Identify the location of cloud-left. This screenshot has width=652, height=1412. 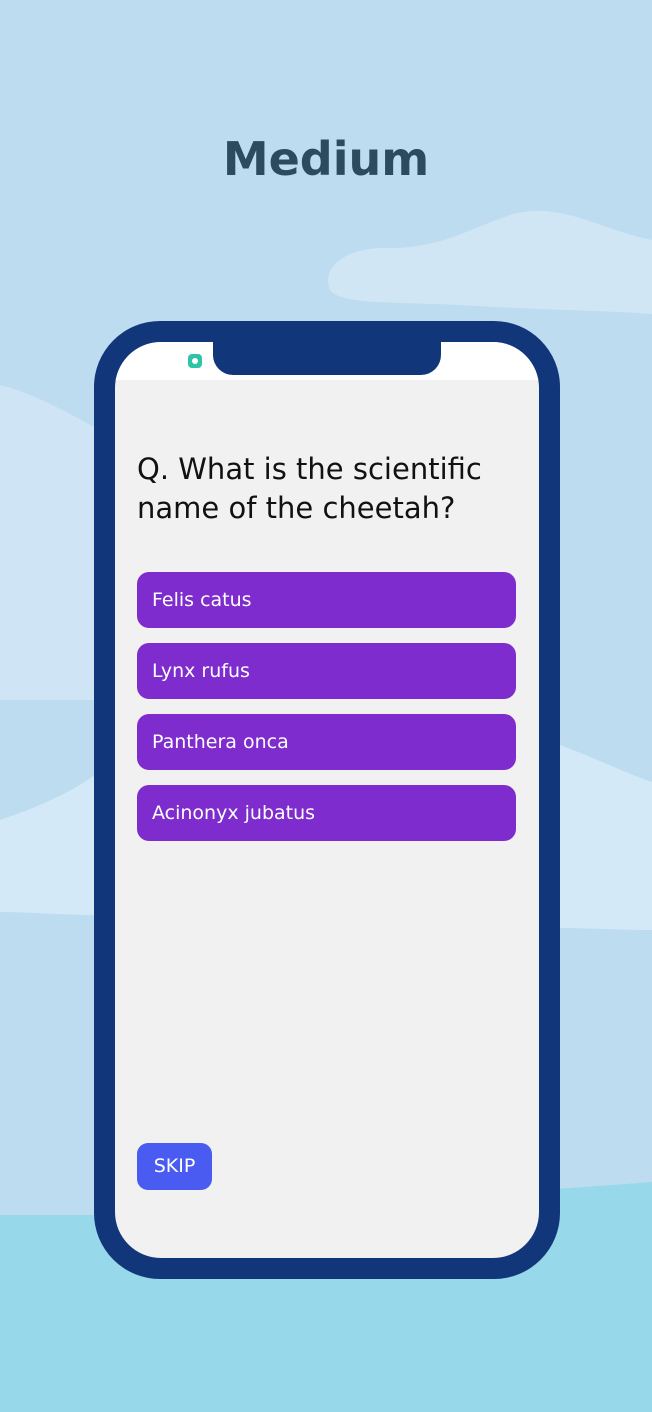
(50, 542).